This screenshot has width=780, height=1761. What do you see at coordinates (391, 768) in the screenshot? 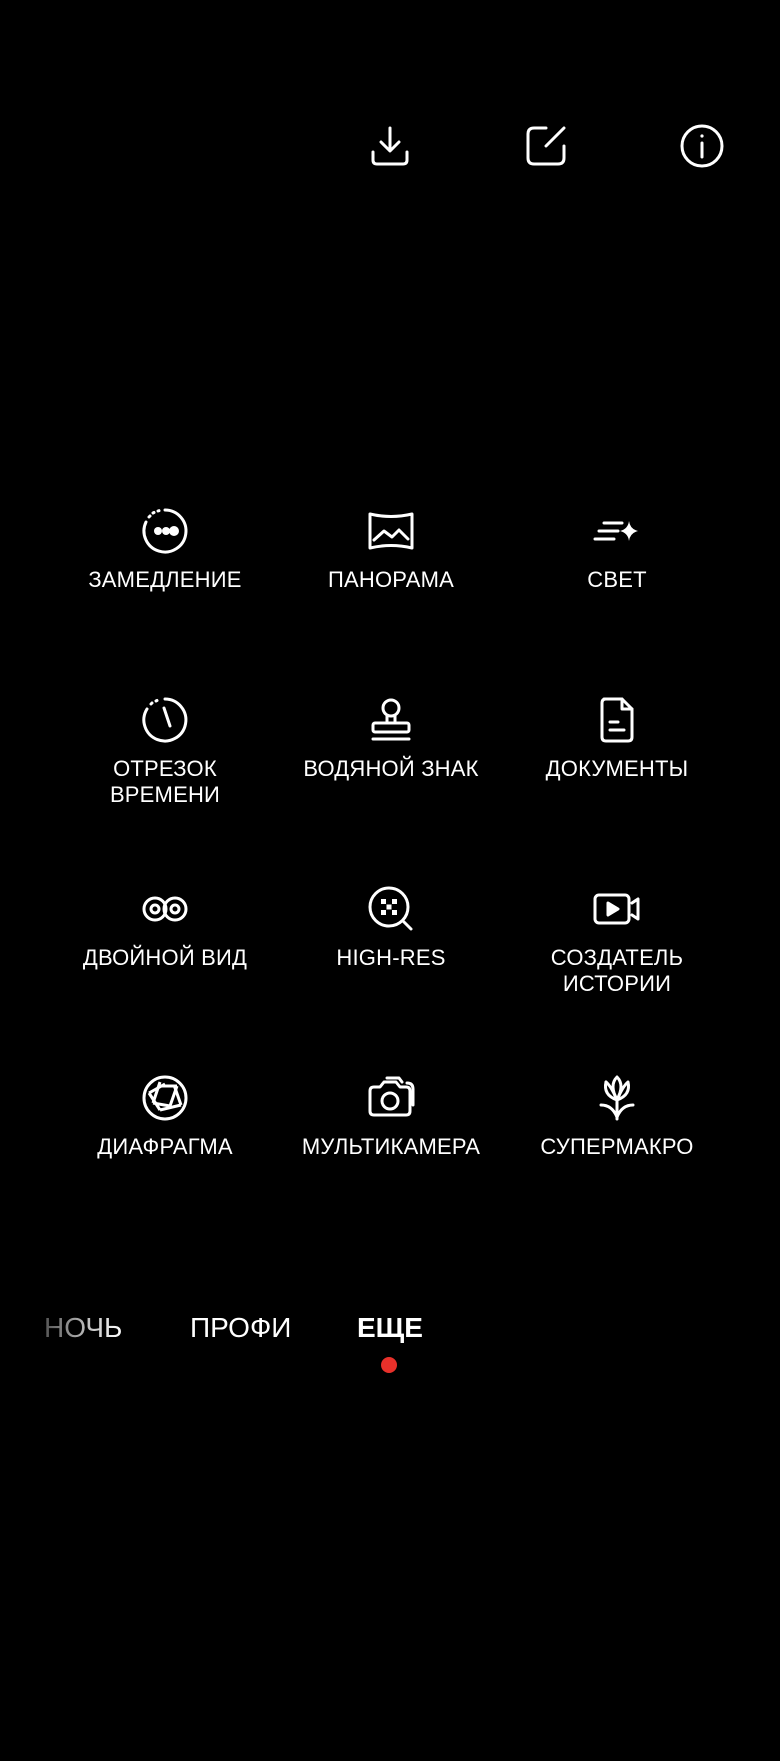
I see `mode-label: ВОДЯНОЙ ЗНАК` at bounding box center [391, 768].